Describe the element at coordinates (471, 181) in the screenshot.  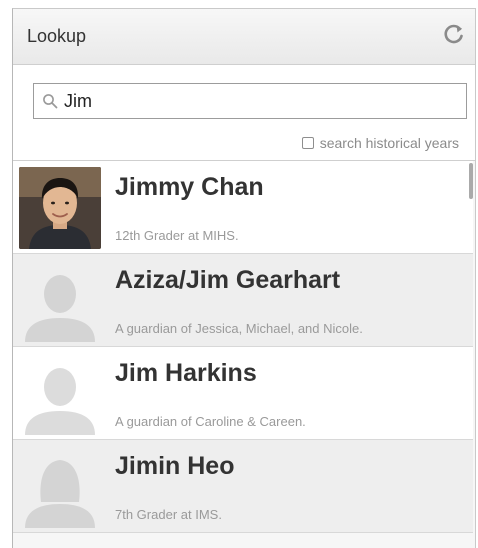
I see `results-scrollbar` at that location.